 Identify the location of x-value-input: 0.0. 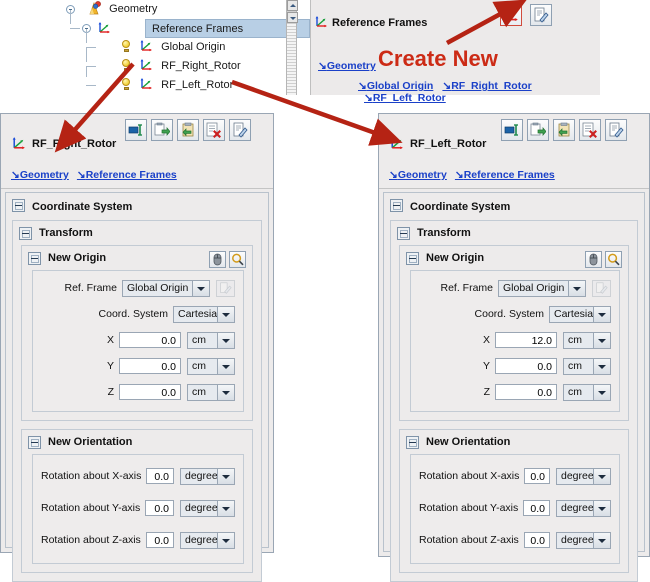
(150, 340).